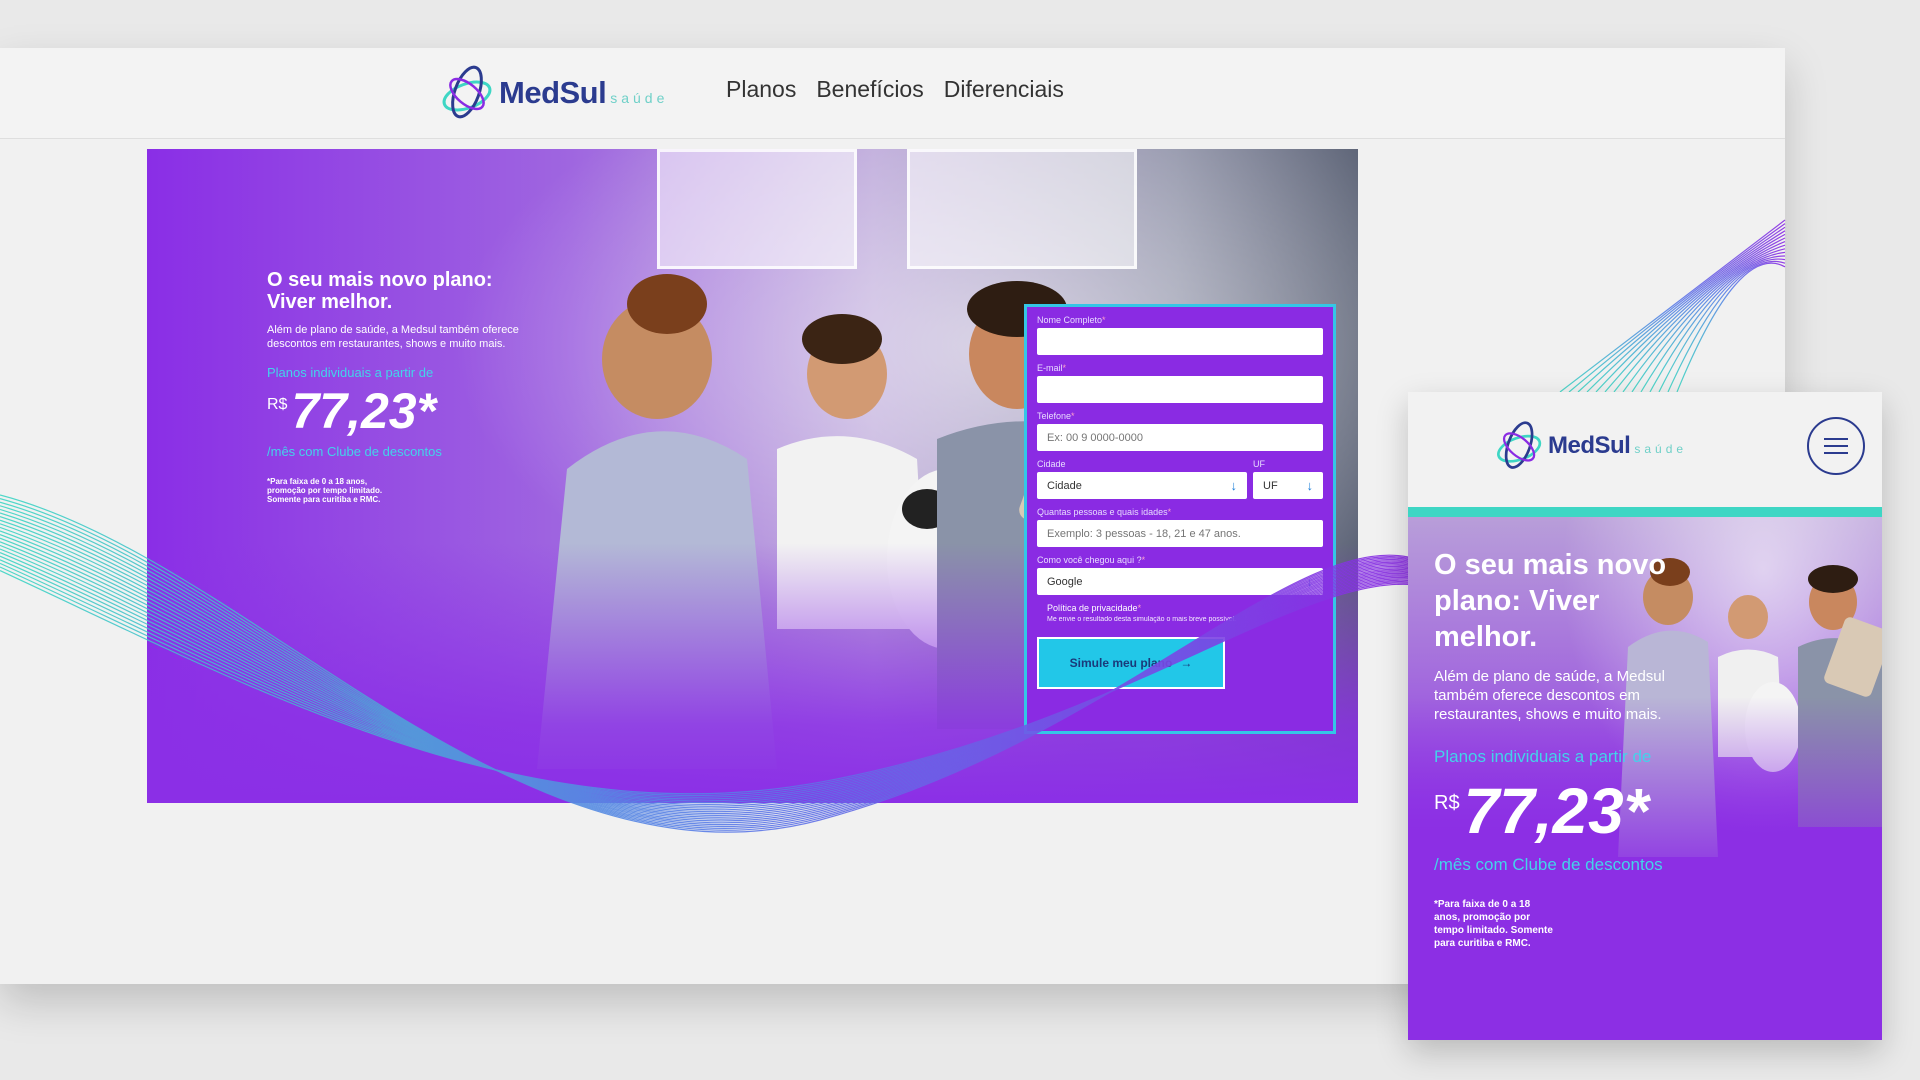 Image resolution: width=1920 pixels, height=1080 pixels. Describe the element at coordinates (1270, 485) in the screenshot. I see `uf-select-value: UF` at that location.